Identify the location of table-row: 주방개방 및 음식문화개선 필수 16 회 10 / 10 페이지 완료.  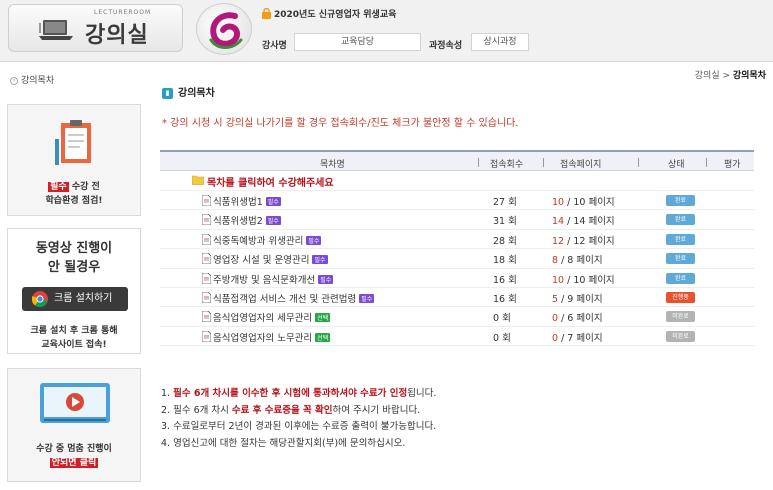
(457, 278).